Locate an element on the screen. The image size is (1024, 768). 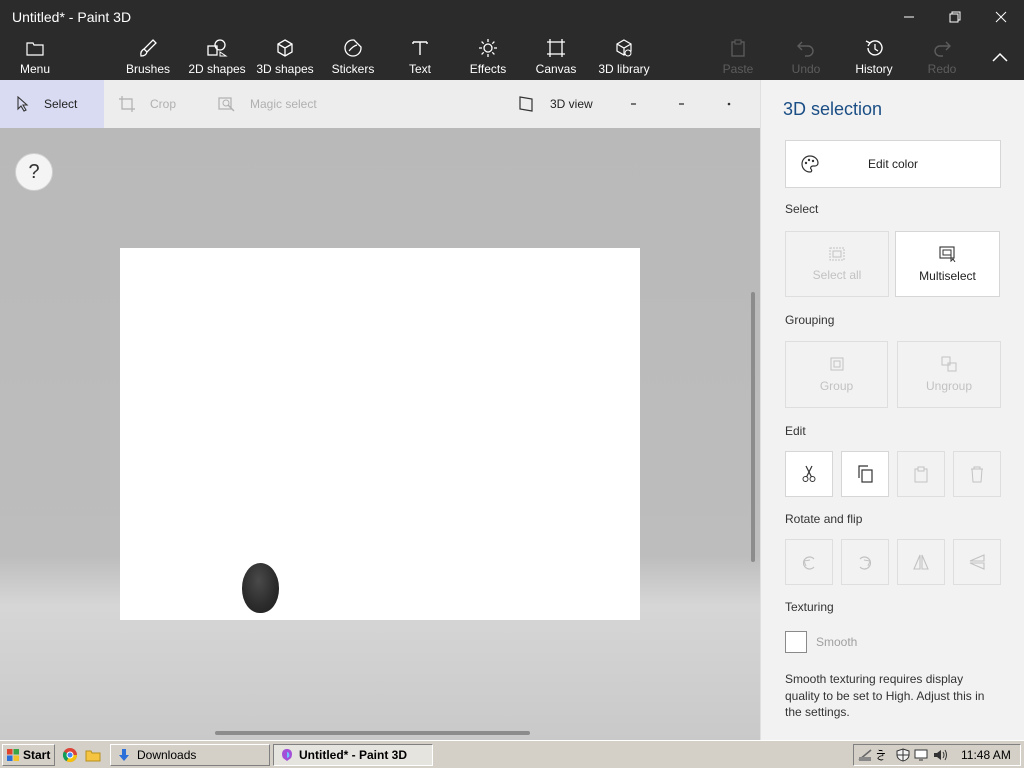
redo-icon is located at coordinates (942, 49).